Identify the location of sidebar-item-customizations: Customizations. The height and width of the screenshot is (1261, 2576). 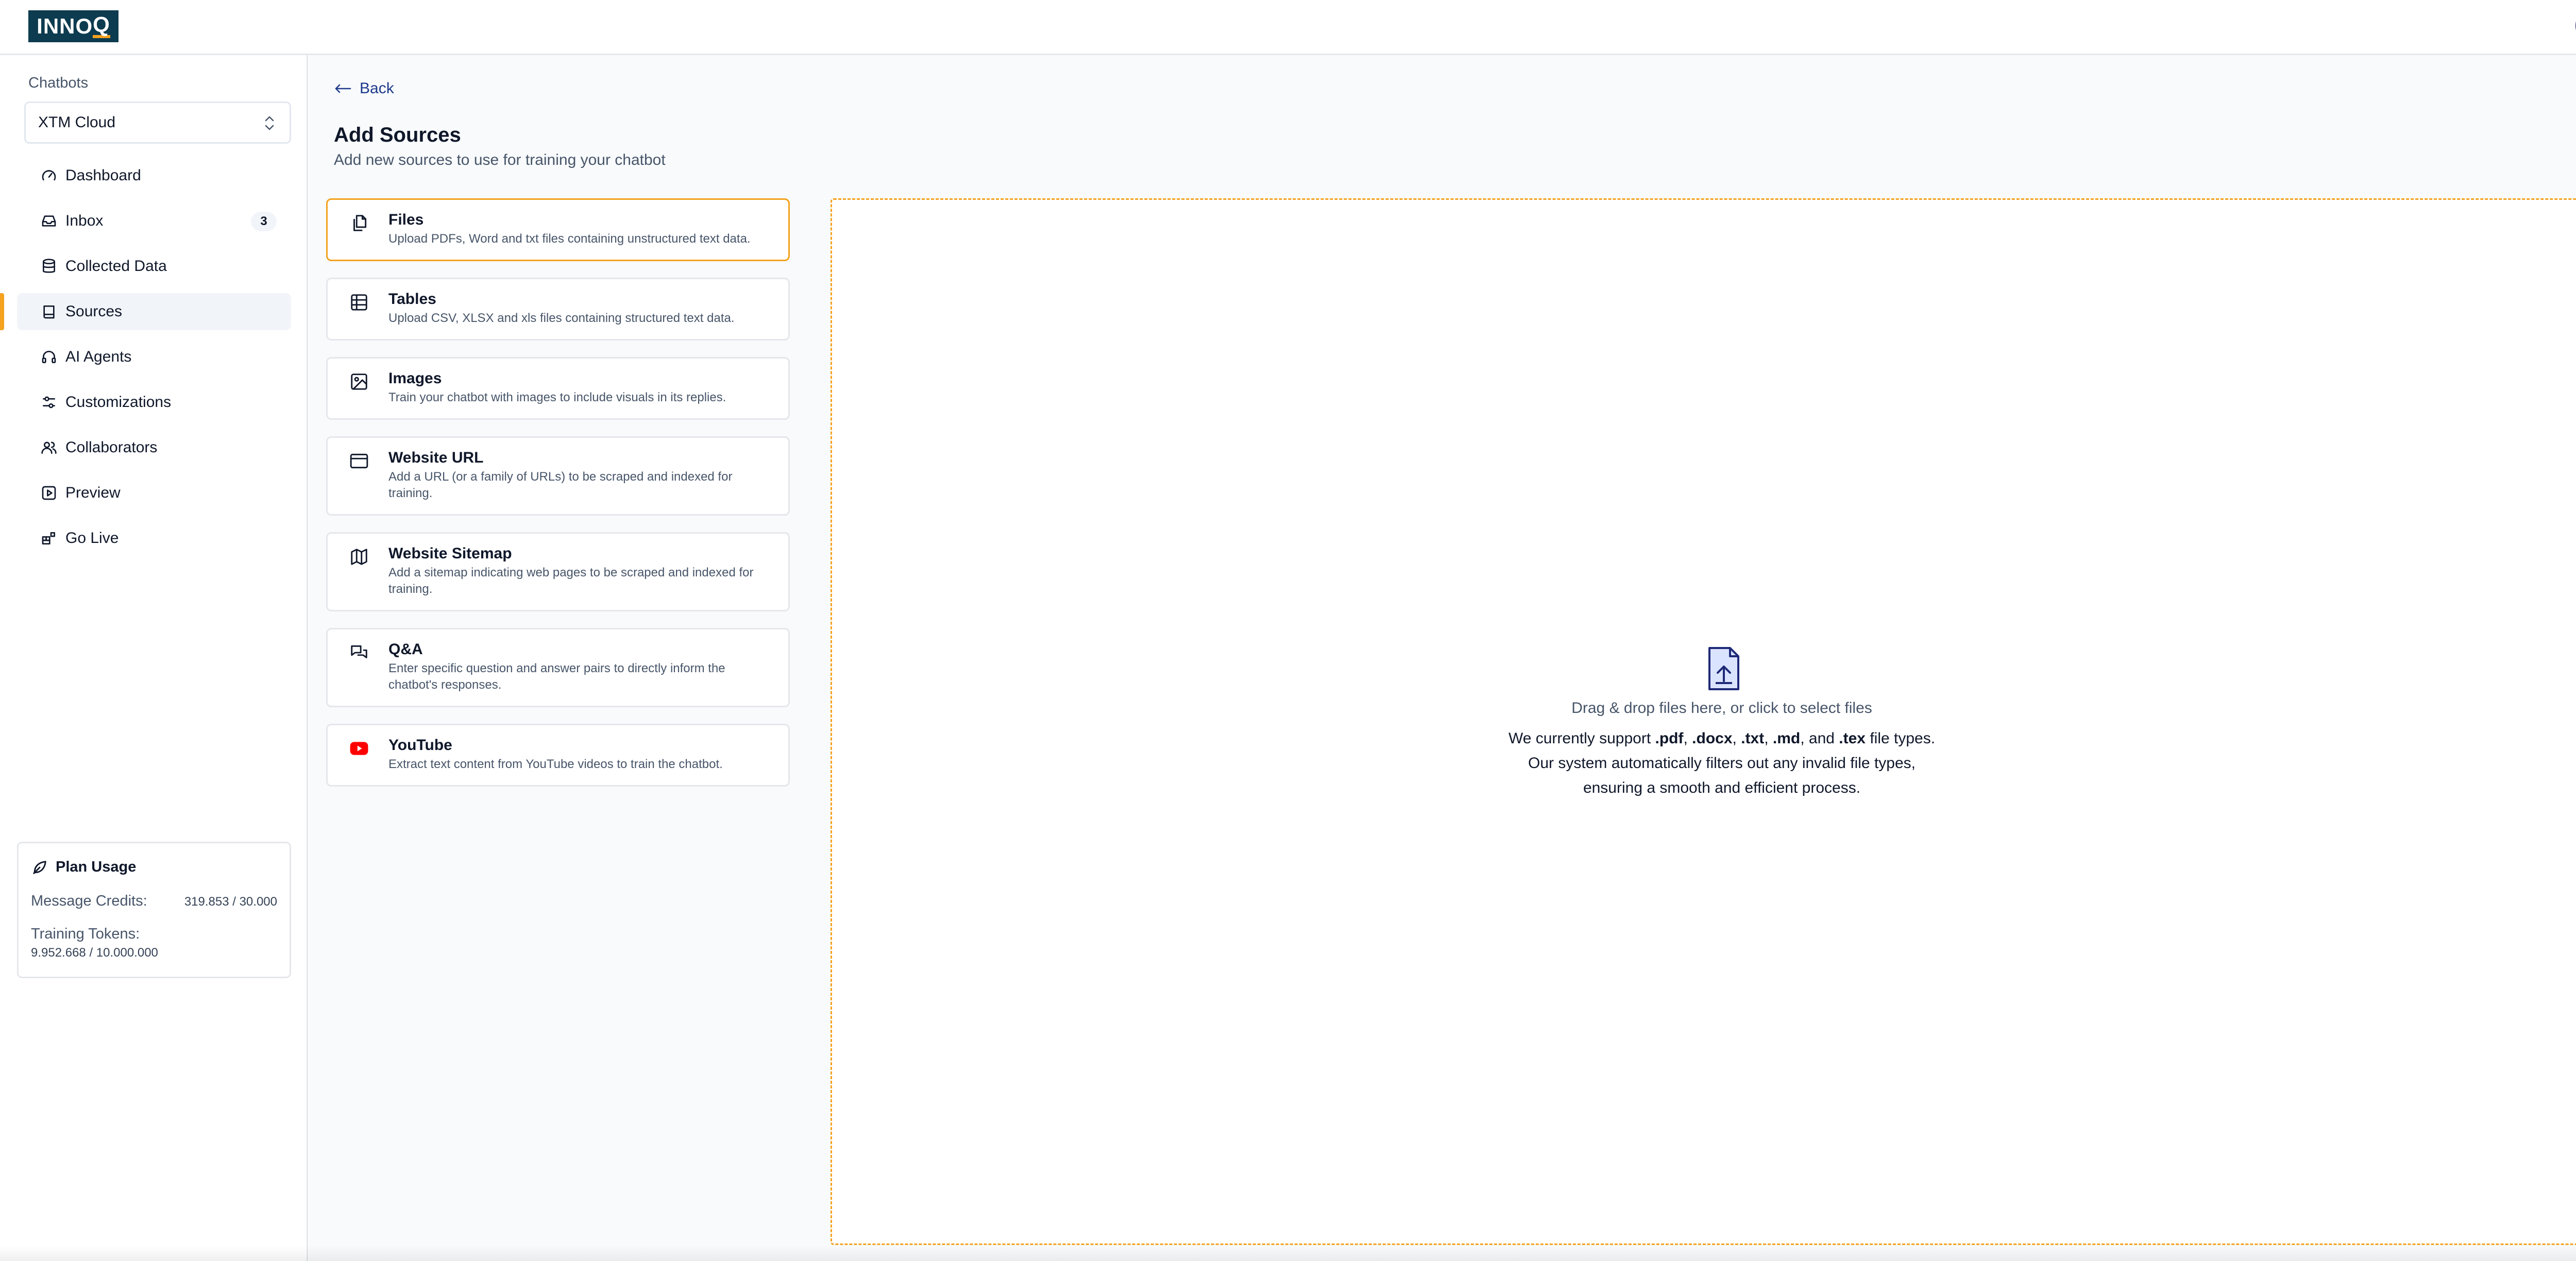
(154, 402).